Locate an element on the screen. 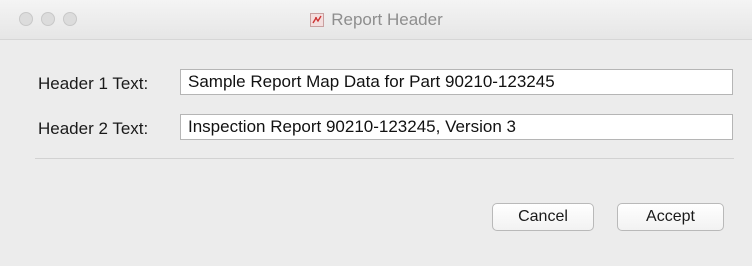 This screenshot has width=752, height=266. window-title: Report Header is located at coordinates (387, 19).